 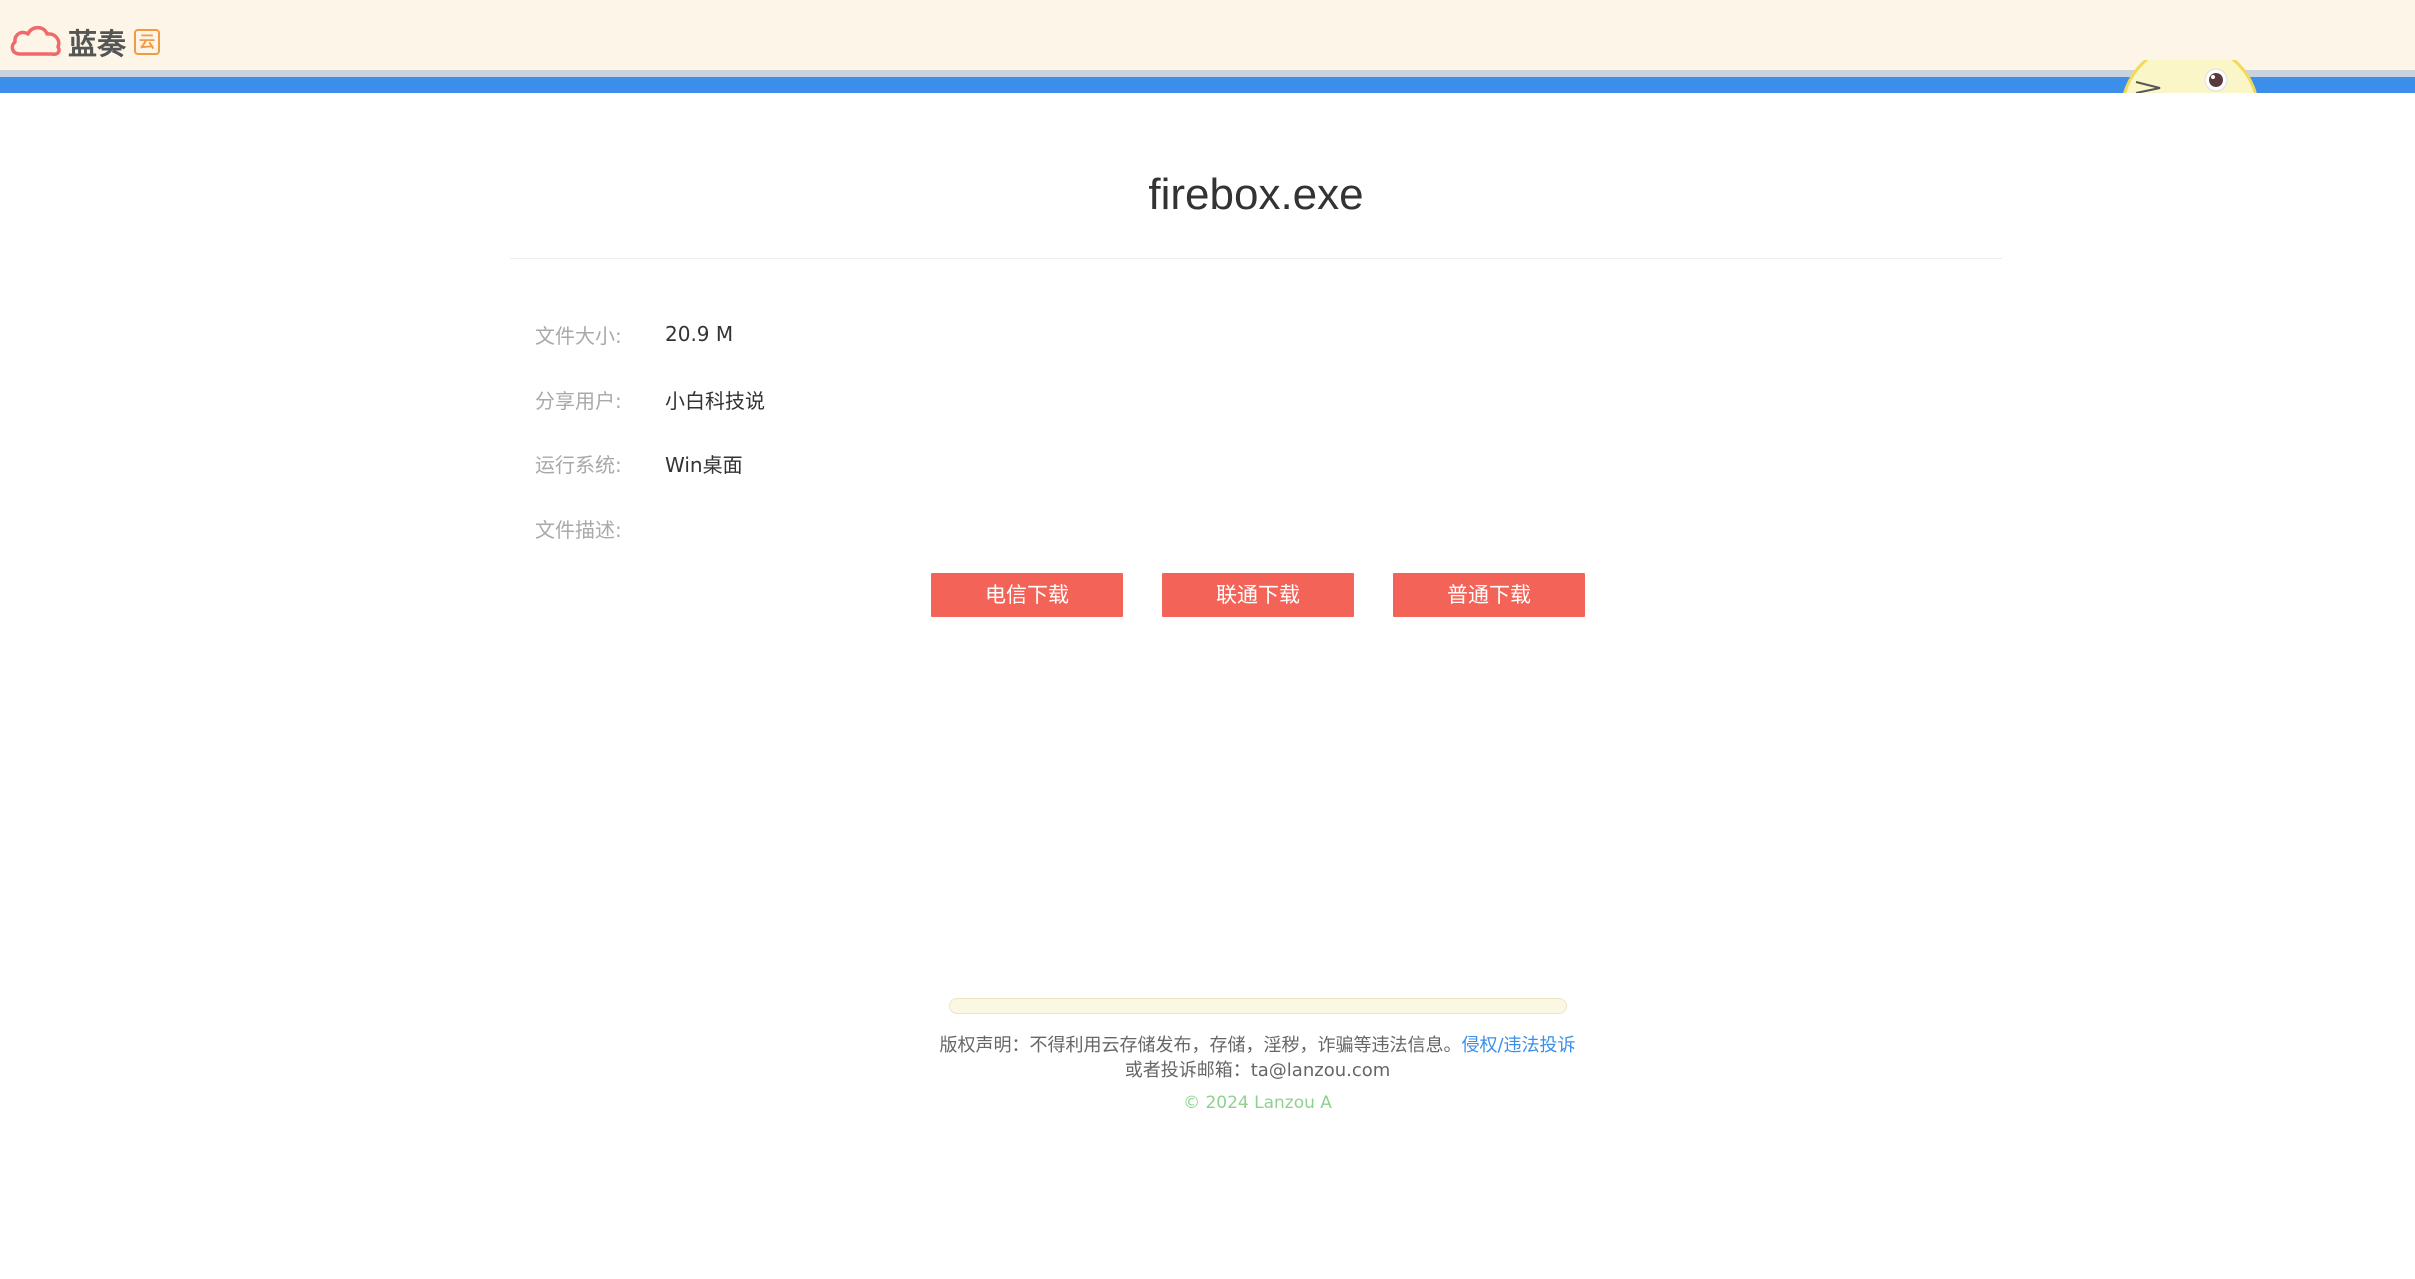 I want to click on description-label: 文件描述:, so click(x=578, y=529).